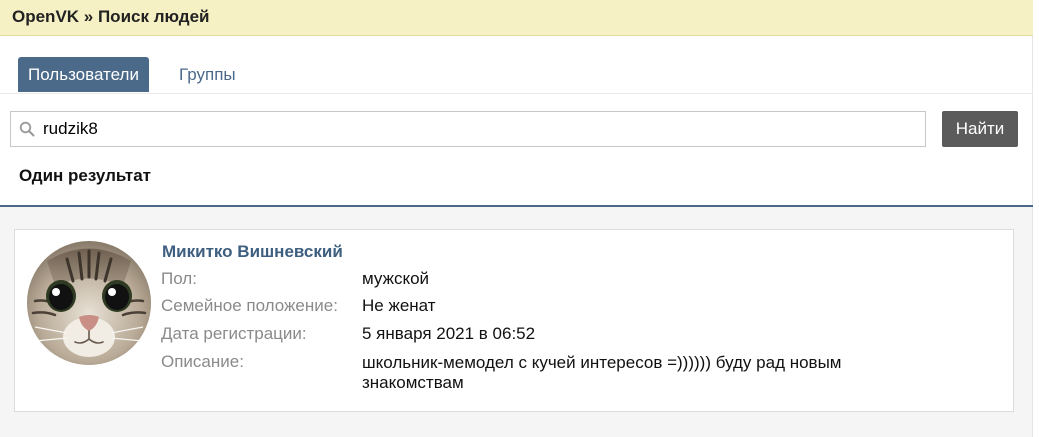  Describe the element at coordinates (252, 252) in the screenshot. I see `user-name-link: Микитко Вишневский` at that location.